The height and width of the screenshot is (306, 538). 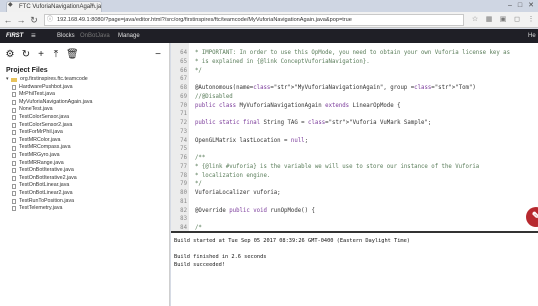 I want to click on file-label: TestForMrPhil.java, so click(x=41, y=132).